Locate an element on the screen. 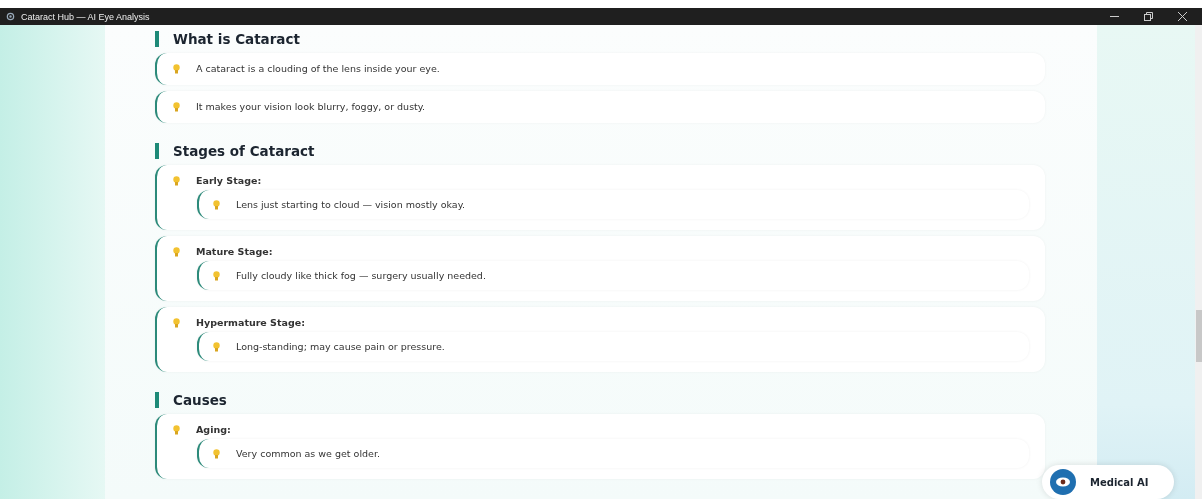 This screenshot has width=1202, height=499. app-icon is located at coordinates (10, 16).